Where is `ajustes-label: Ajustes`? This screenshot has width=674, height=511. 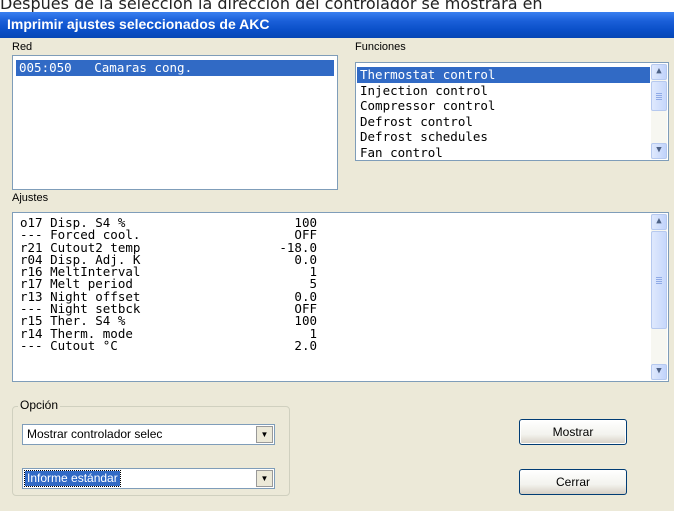
ajustes-label: Ajustes is located at coordinates (30, 198).